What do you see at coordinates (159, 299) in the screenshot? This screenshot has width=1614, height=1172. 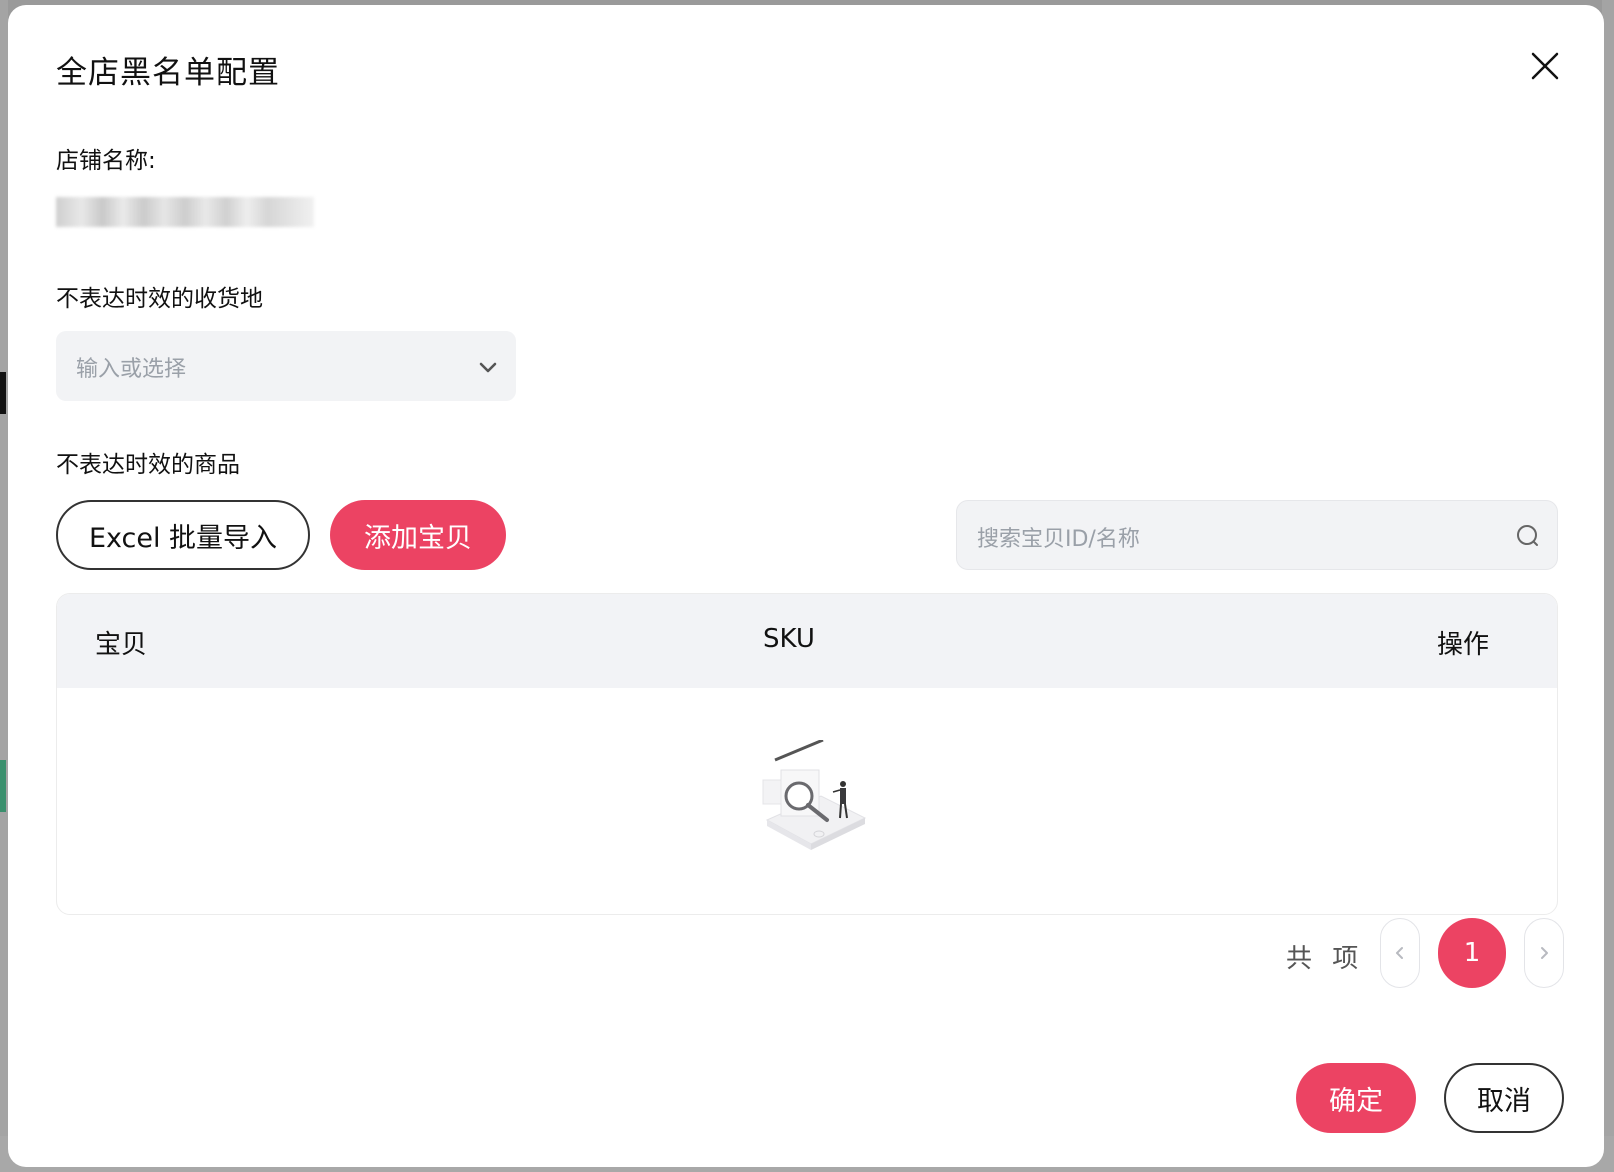 I see `destination-label: 不表达时效的收货地` at bounding box center [159, 299].